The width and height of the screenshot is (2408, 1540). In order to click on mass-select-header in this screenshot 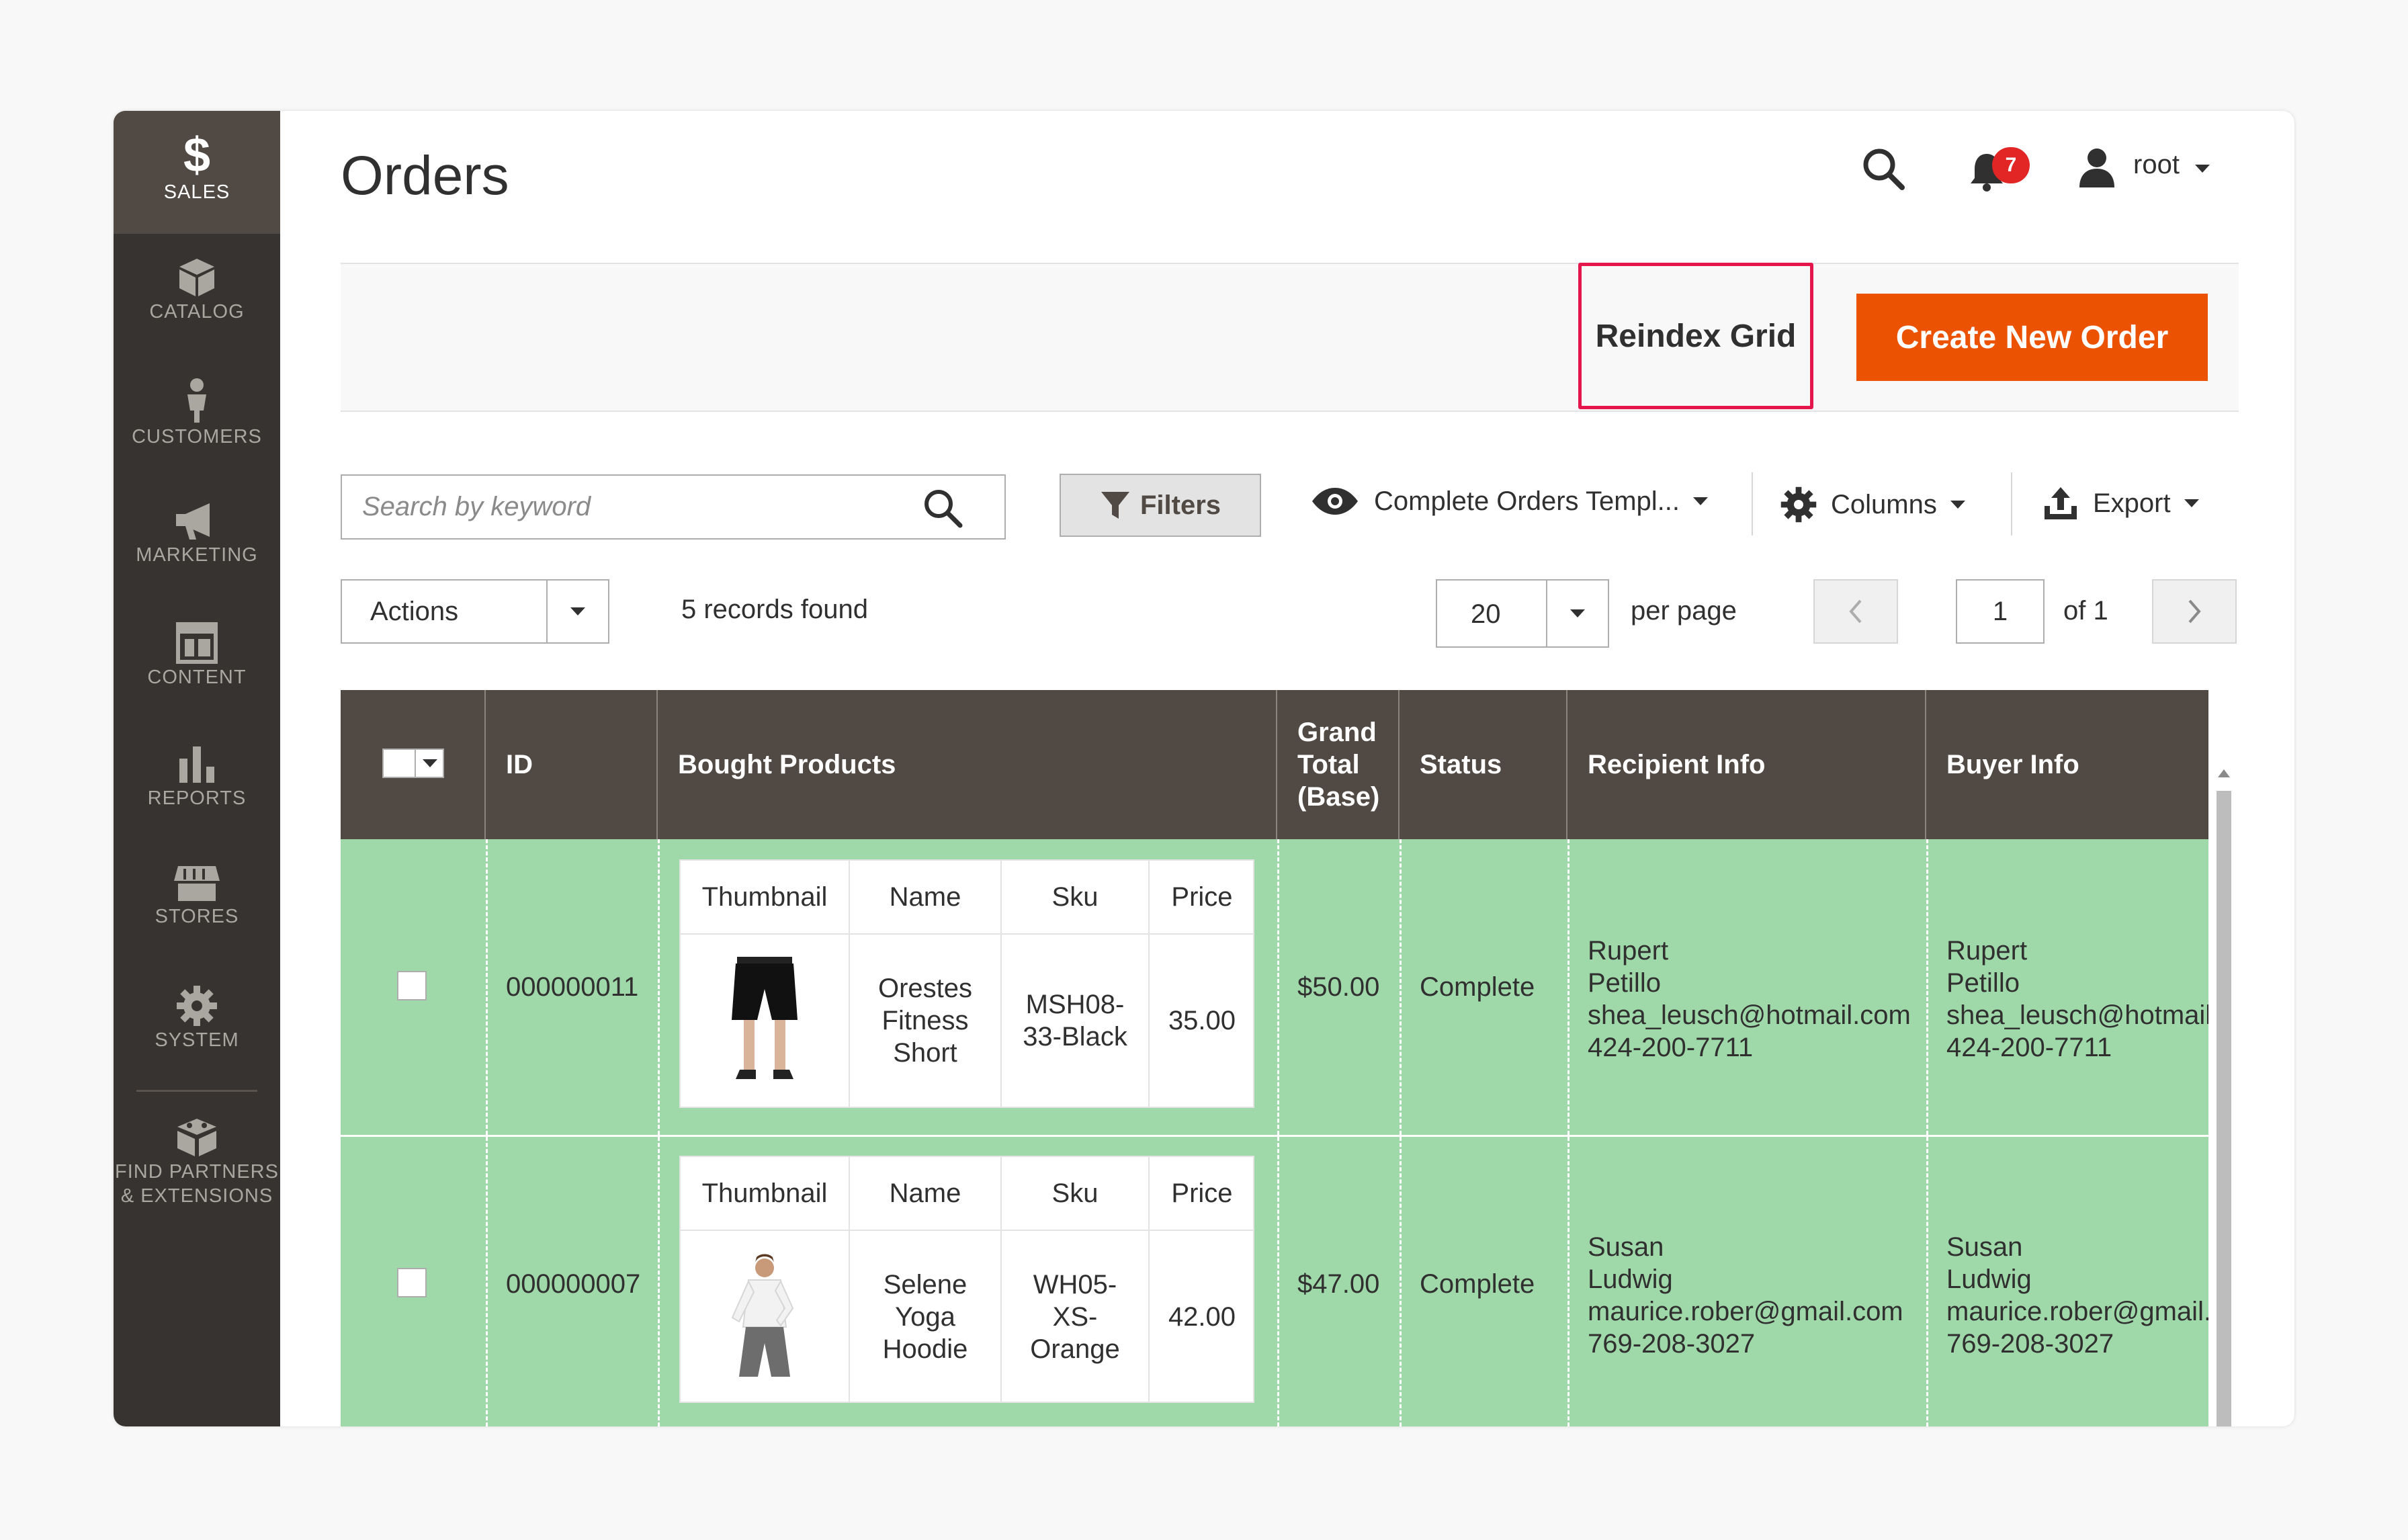, I will do `click(413, 764)`.